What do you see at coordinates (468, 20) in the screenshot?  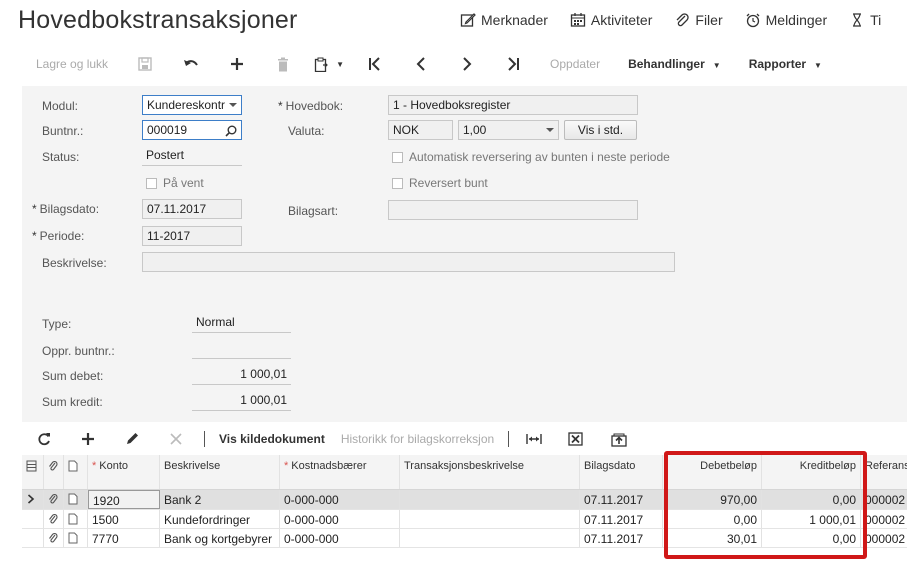 I see `edit-note-icon` at bounding box center [468, 20].